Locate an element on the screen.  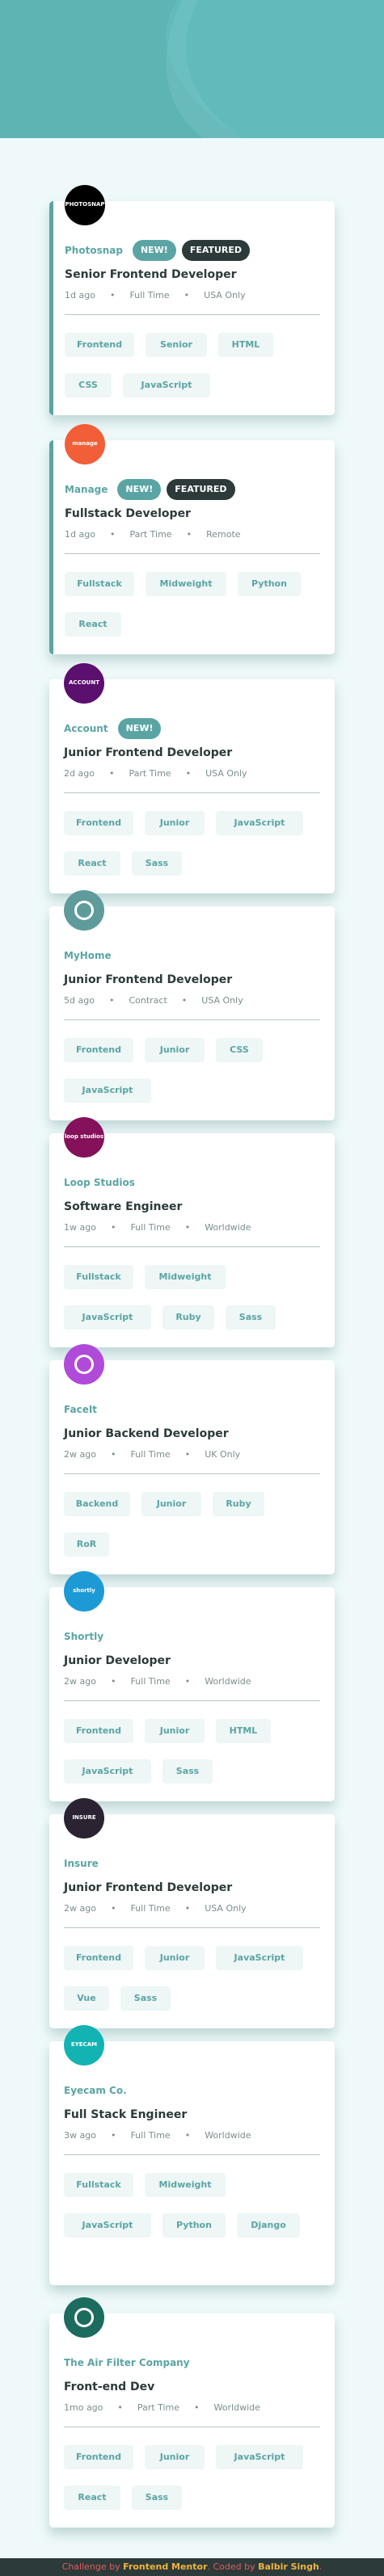
job-title: Senior Frontend Developer is located at coordinates (151, 274).